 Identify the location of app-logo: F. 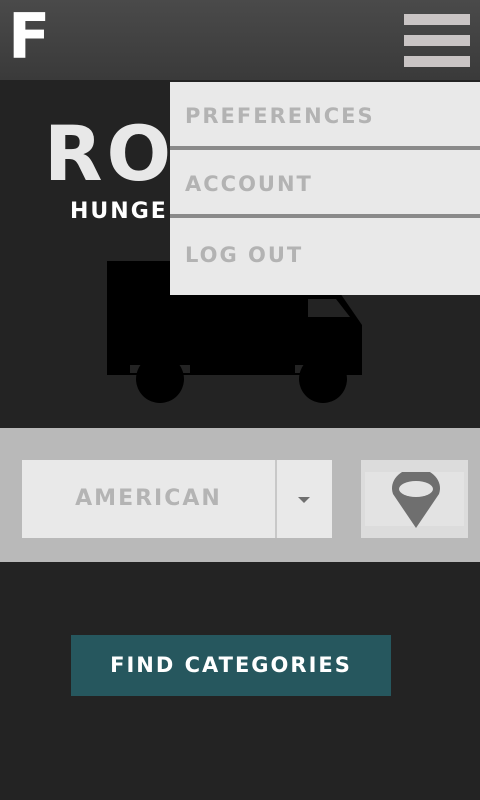
(29, 36).